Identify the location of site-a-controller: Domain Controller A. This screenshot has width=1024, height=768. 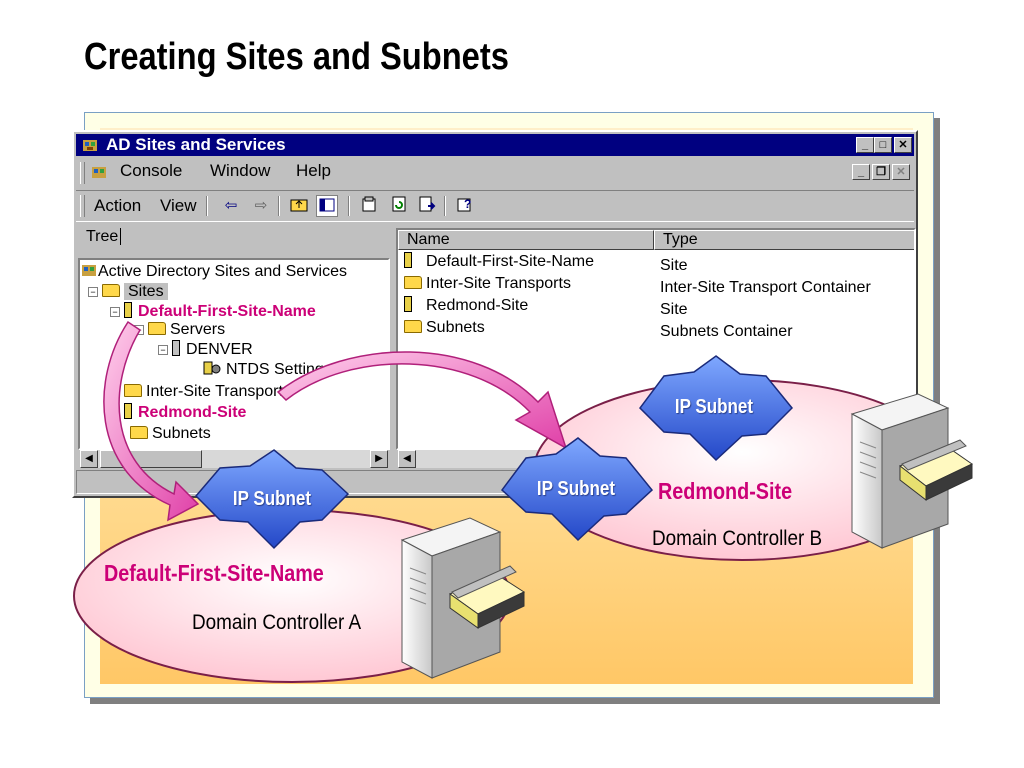
(277, 622).